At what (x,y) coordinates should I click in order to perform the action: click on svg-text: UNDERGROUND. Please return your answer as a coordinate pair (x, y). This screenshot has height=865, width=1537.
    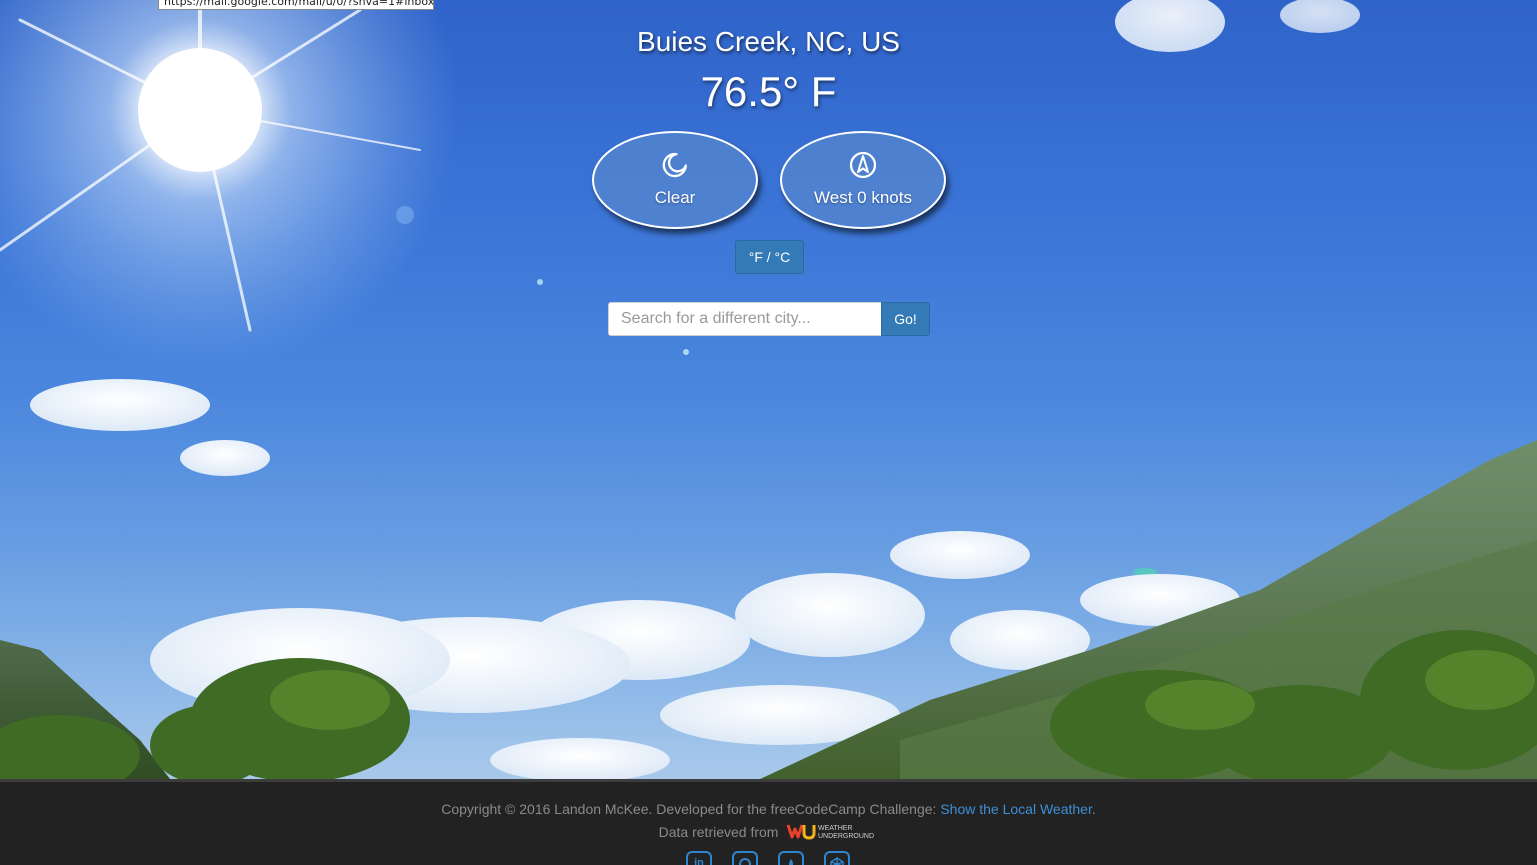
    Looking at the image, I should click on (846, 836).